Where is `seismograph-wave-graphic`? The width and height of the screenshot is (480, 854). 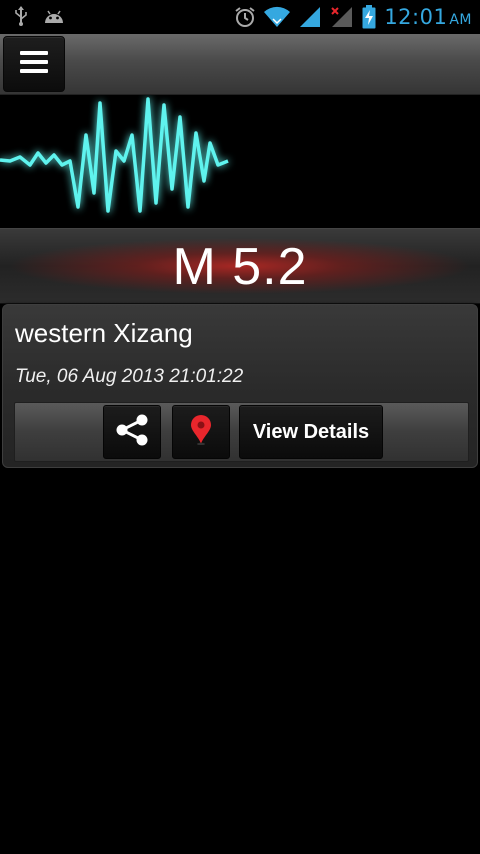
seismograph-wave-graphic is located at coordinates (114, 155).